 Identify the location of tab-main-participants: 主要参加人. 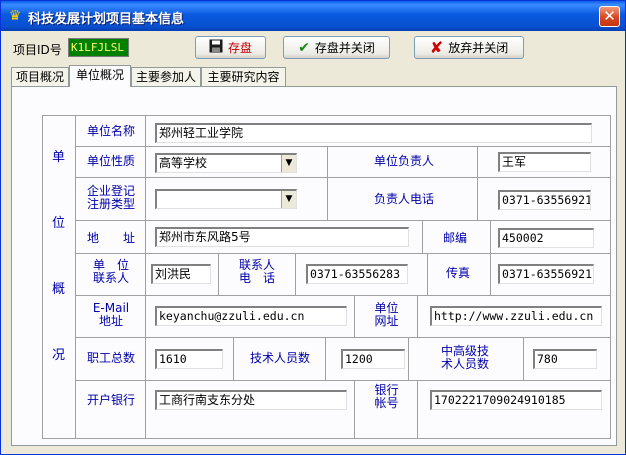
(166, 76).